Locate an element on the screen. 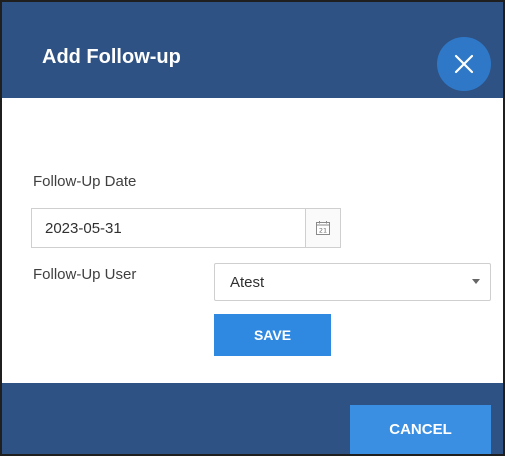  close-button is located at coordinates (464, 64).